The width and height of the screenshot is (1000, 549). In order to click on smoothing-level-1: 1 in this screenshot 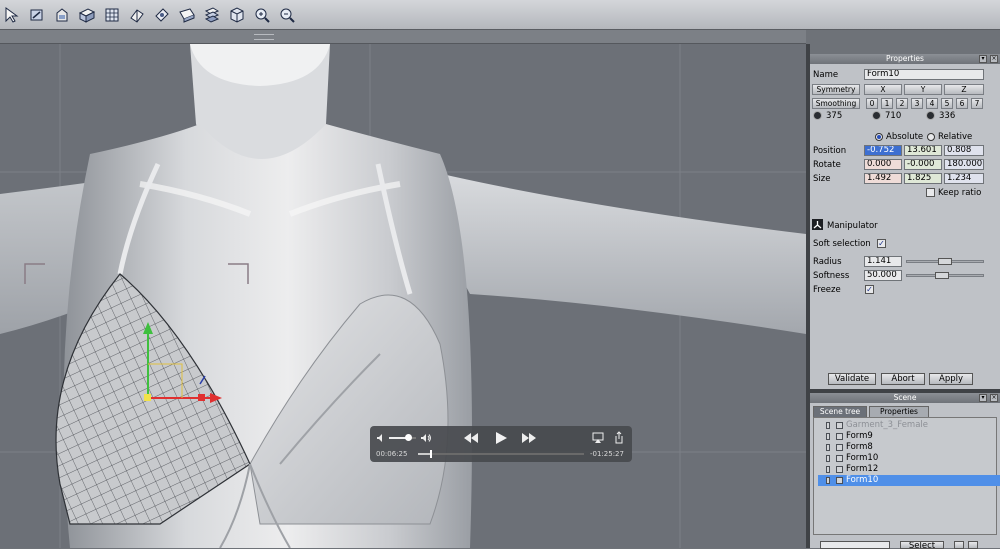, I will do `click(887, 103)`.